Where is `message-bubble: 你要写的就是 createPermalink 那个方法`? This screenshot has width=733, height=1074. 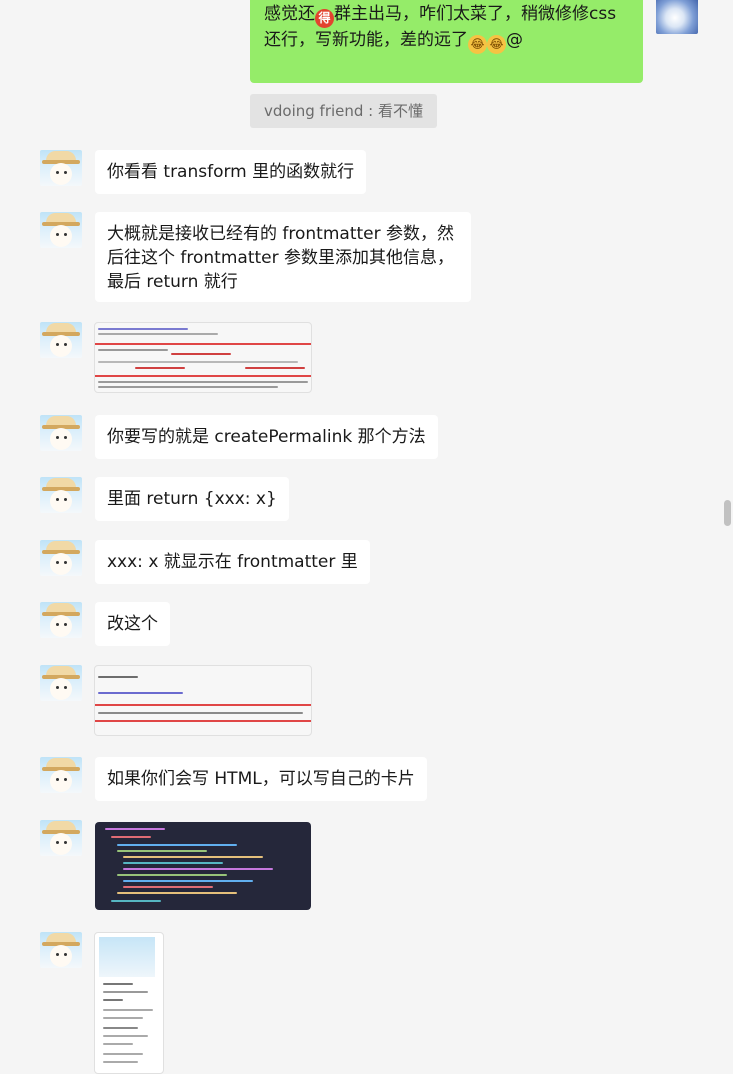
message-bubble: 你要写的就是 createPermalink 那个方法 is located at coordinates (266, 437).